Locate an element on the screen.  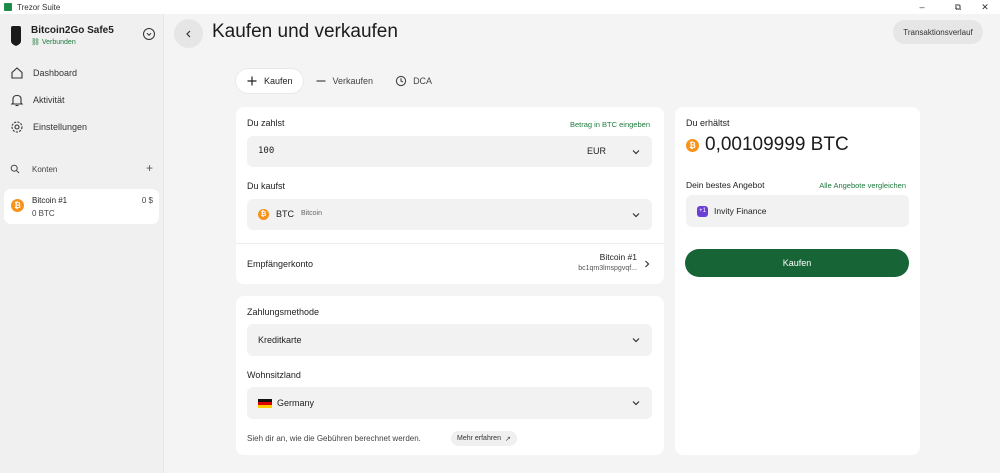
account-fiat-balance: 0 $ is located at coordinates (147, 200).